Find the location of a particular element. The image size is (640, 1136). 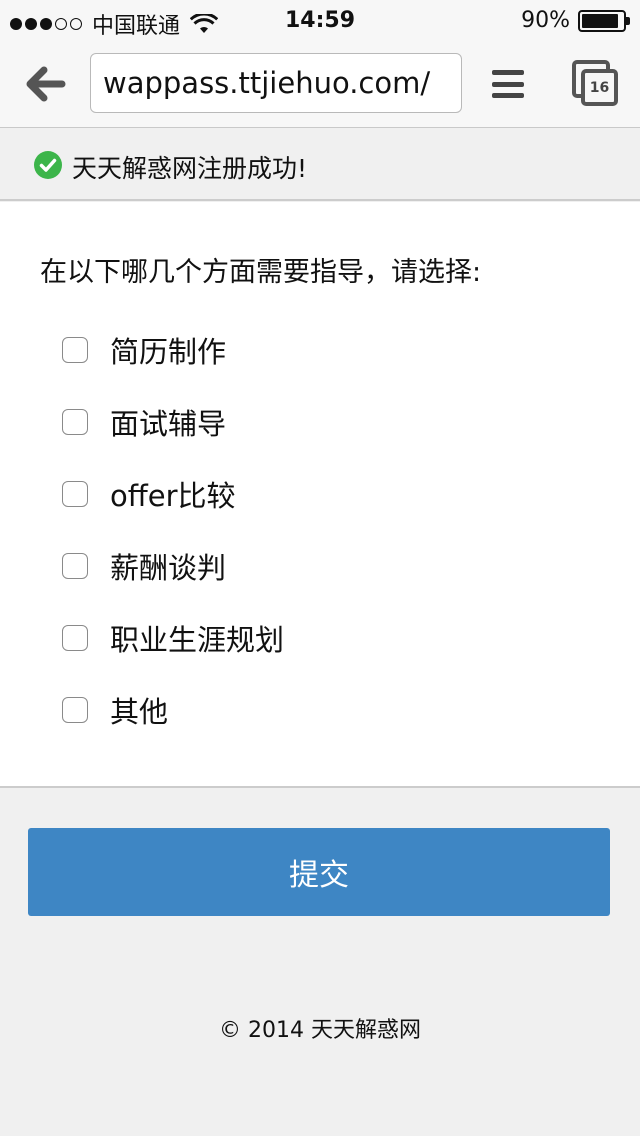

success-notice: 天天解惑网注册成功! is located at coordinates (320, 165).